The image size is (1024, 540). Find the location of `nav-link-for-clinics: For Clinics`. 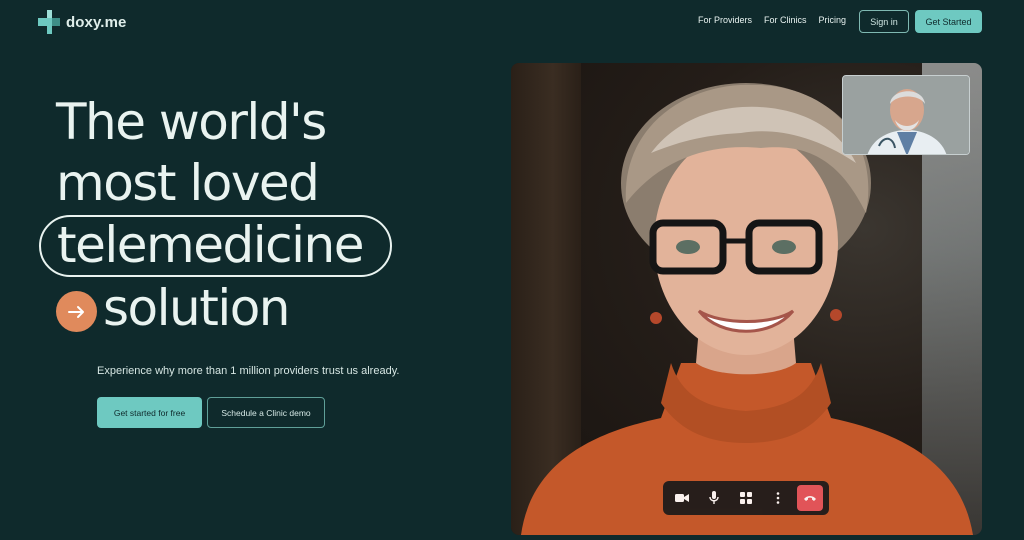

nav-link-for-clinics: For Clinics is located at coordinates (785, 20).